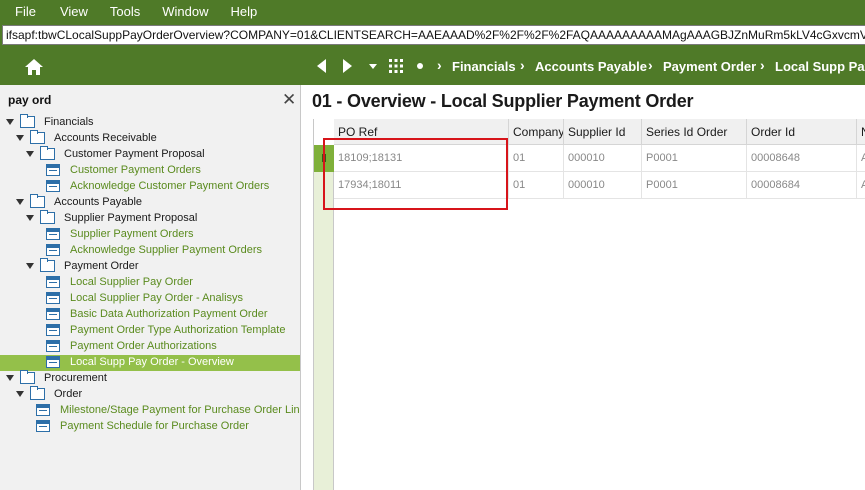  What do you see at coordinates (150, 378) in the screenshot?
I see `tree-item: Procurement` at bounding box center [150, 378].